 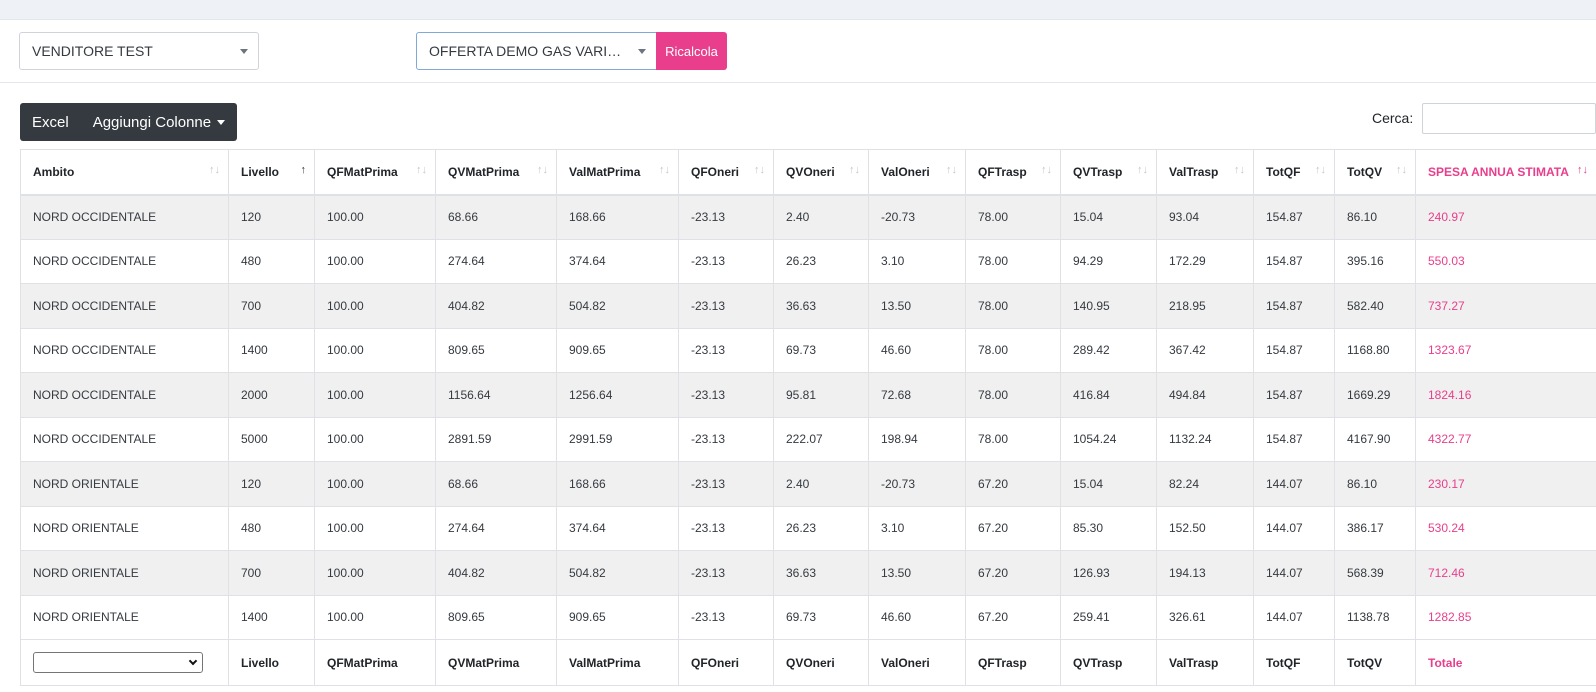 I want to click on cell-qvtrasp: 259.41, so click(x=1108, y=617).